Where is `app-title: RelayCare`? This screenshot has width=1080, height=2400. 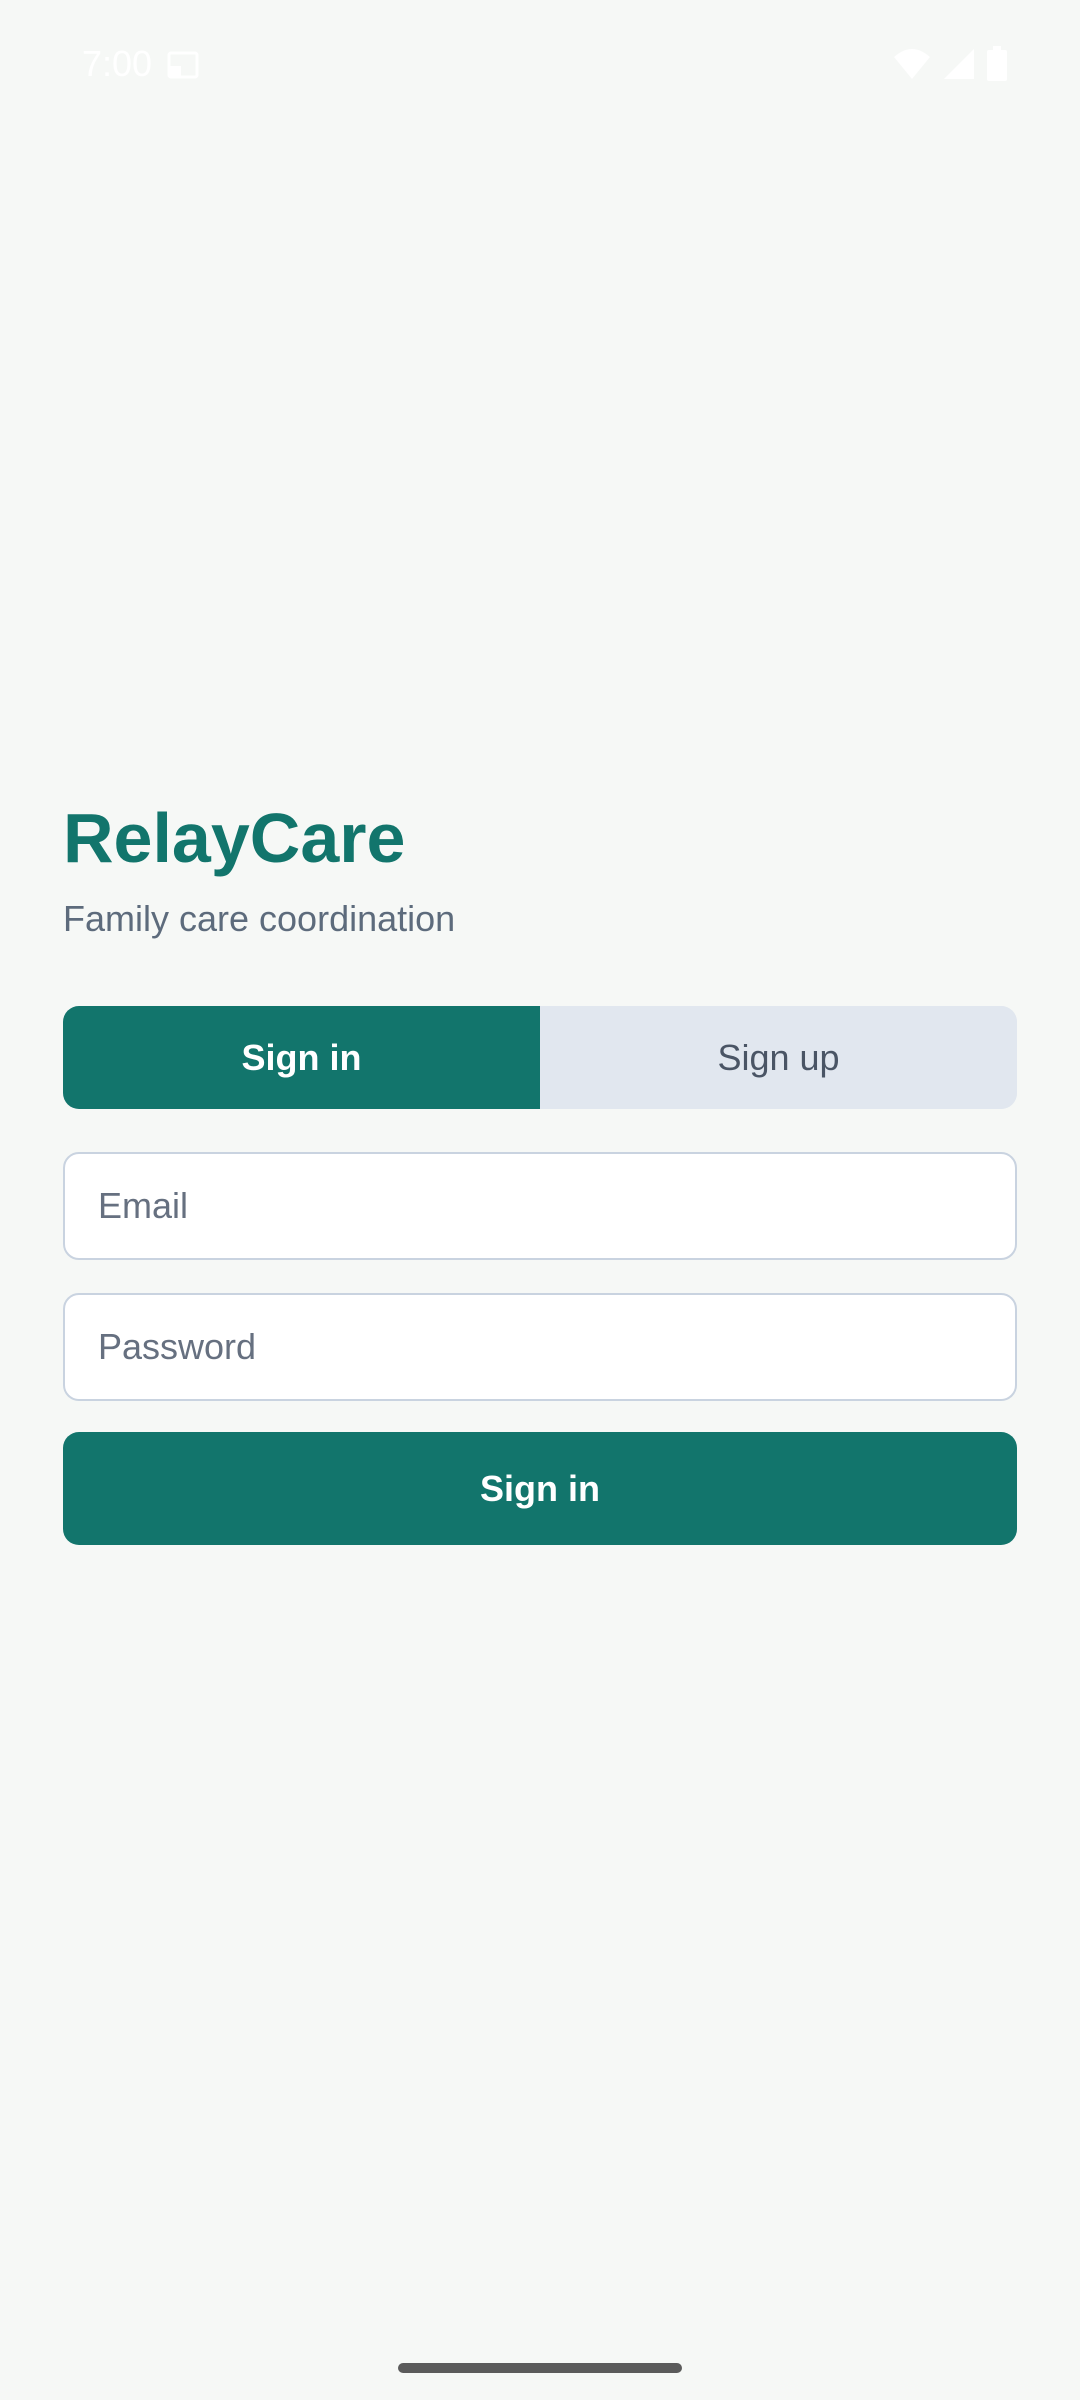
app-title: RelayCare is located at coordinates (234, 838).